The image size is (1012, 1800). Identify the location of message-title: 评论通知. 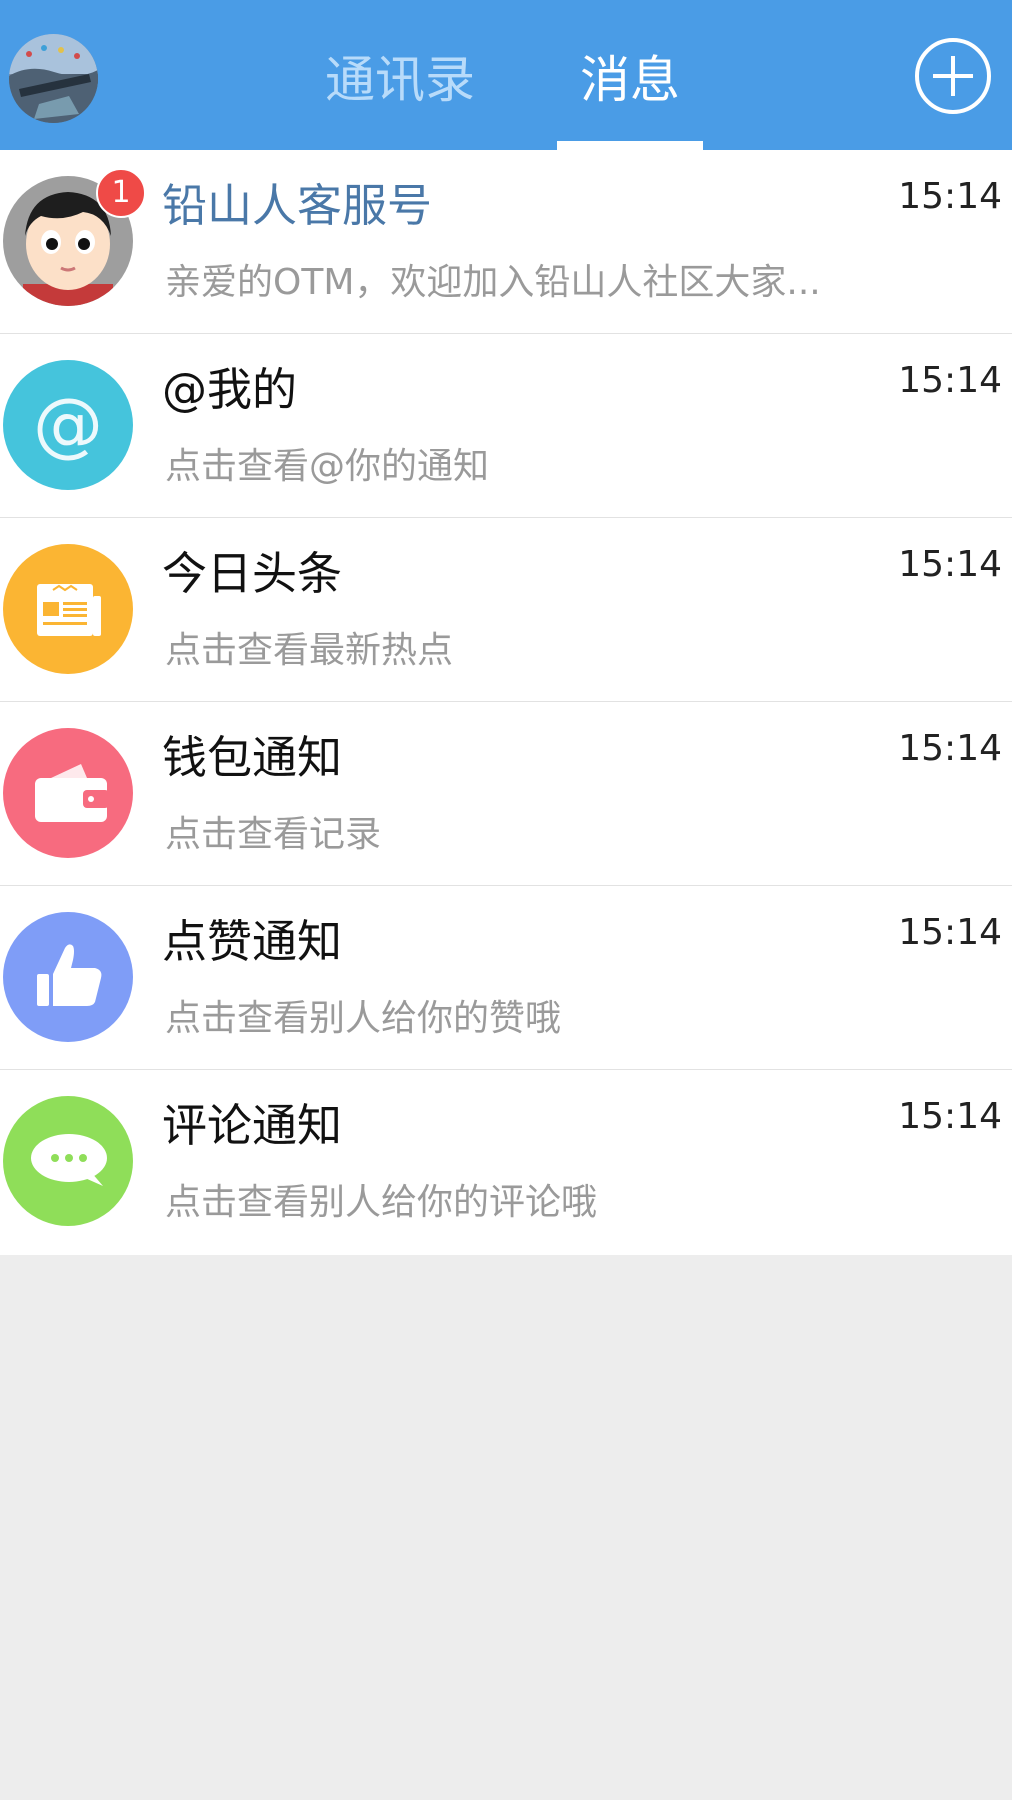
(252, 1125).